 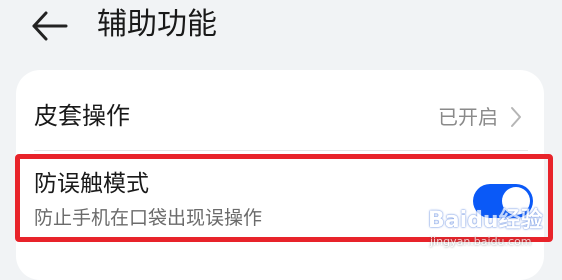 I want to click on page-title: 辅助功能, so click(x=157, y=24).